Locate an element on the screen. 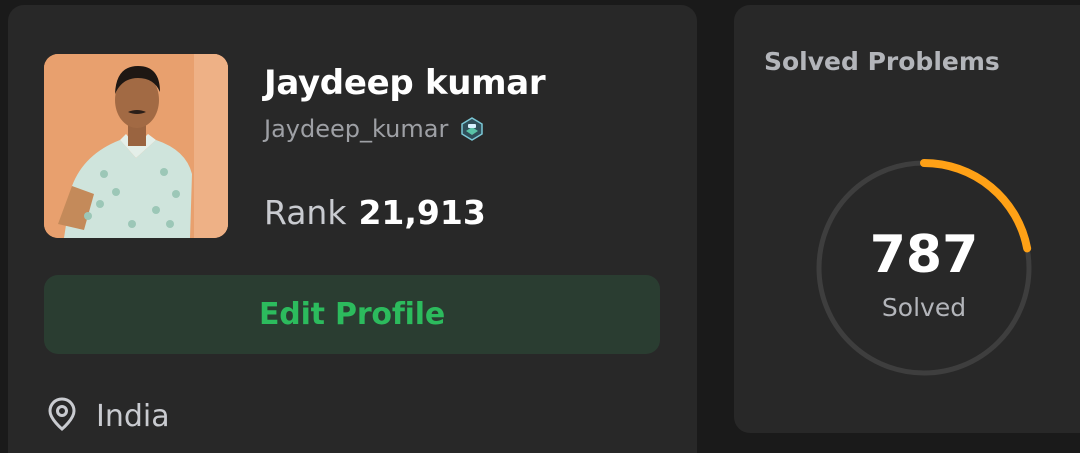  location-row: India is located at coordinates (109, 416).